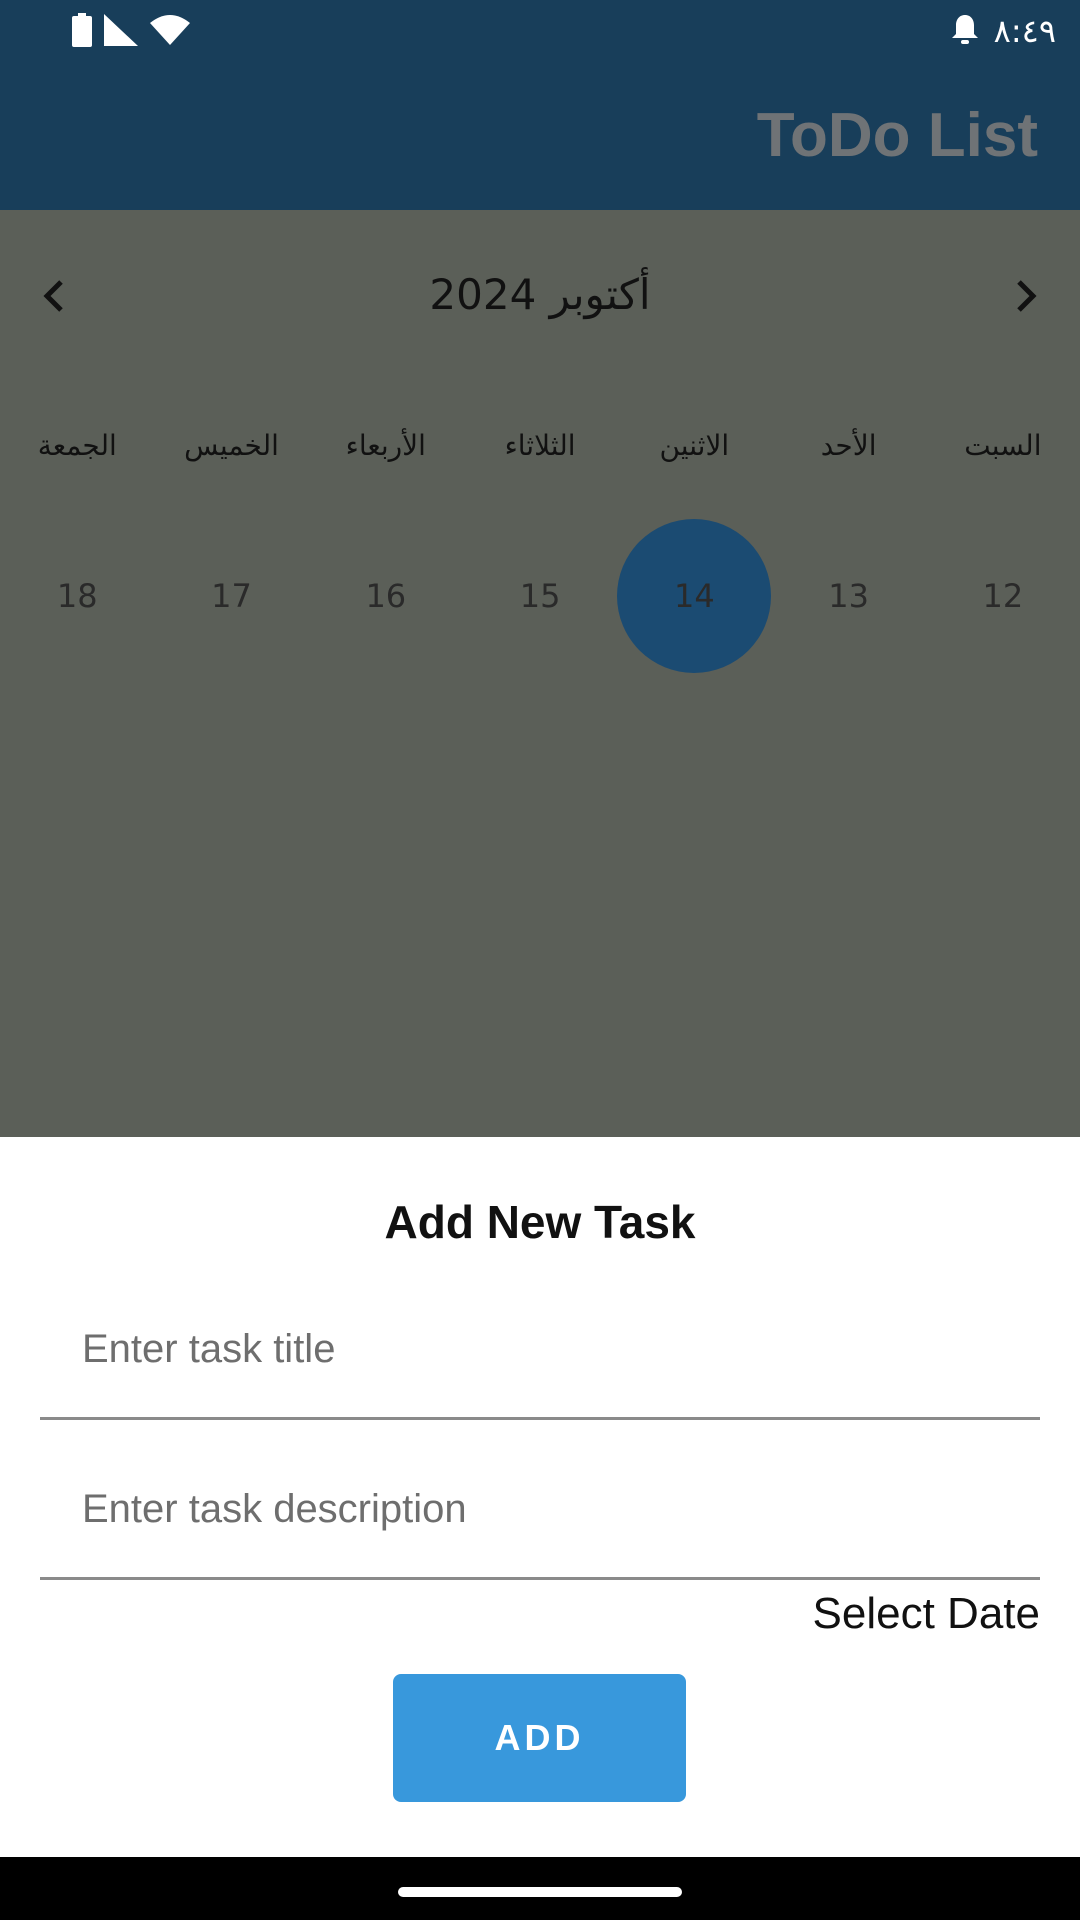 This screenshot has width=1080, height=1920. I want to click on day-cell: 15, so click(540, 596).